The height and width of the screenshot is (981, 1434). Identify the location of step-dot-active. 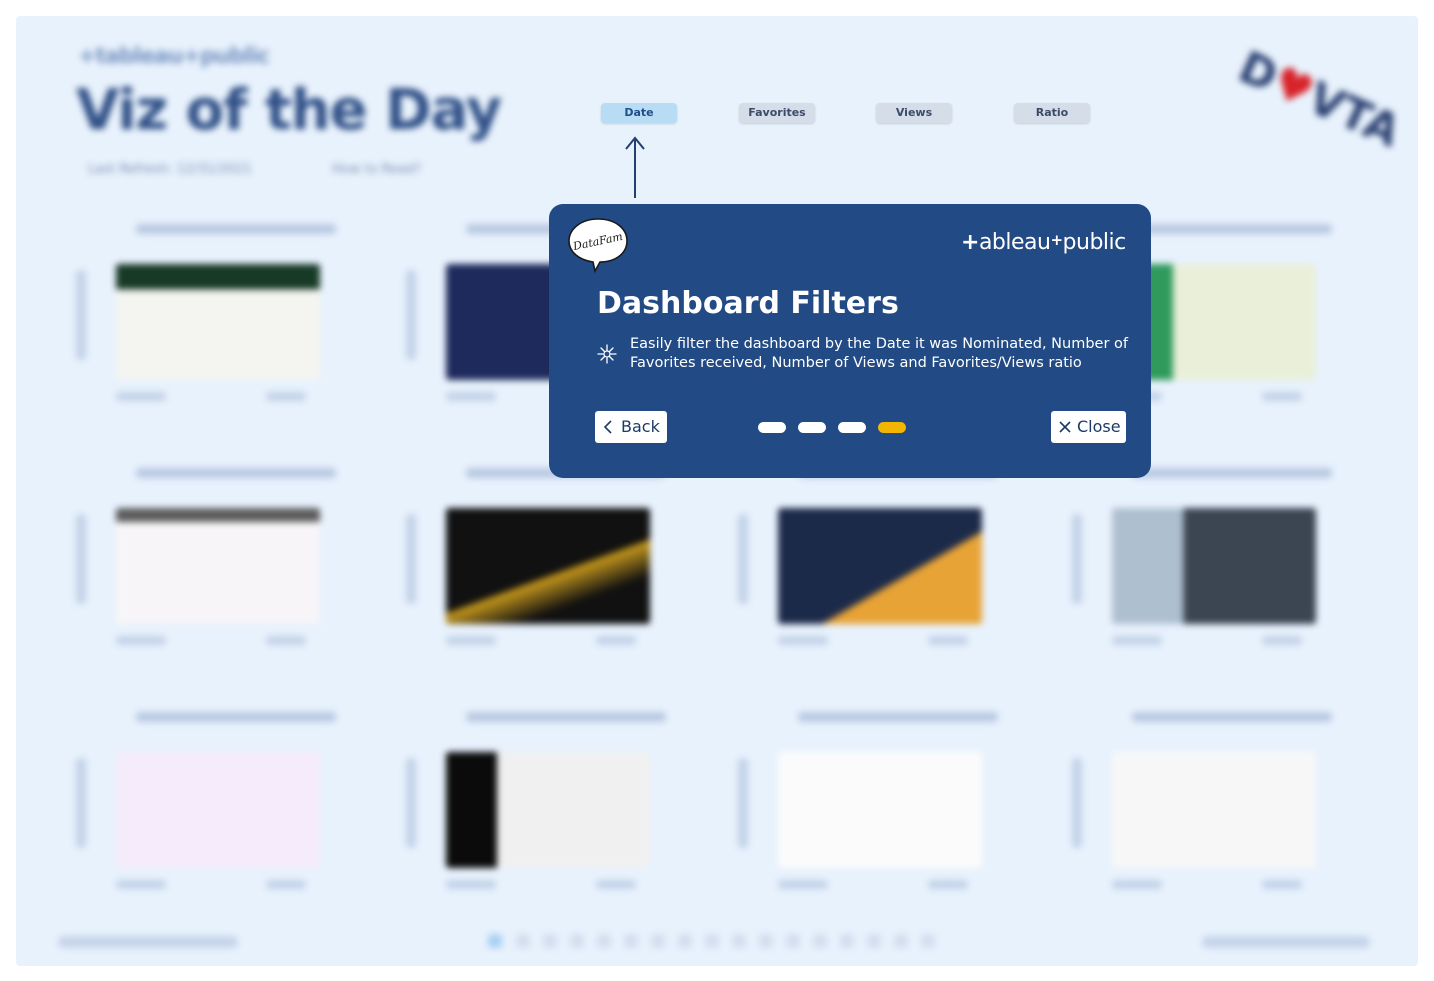
(892, 427).